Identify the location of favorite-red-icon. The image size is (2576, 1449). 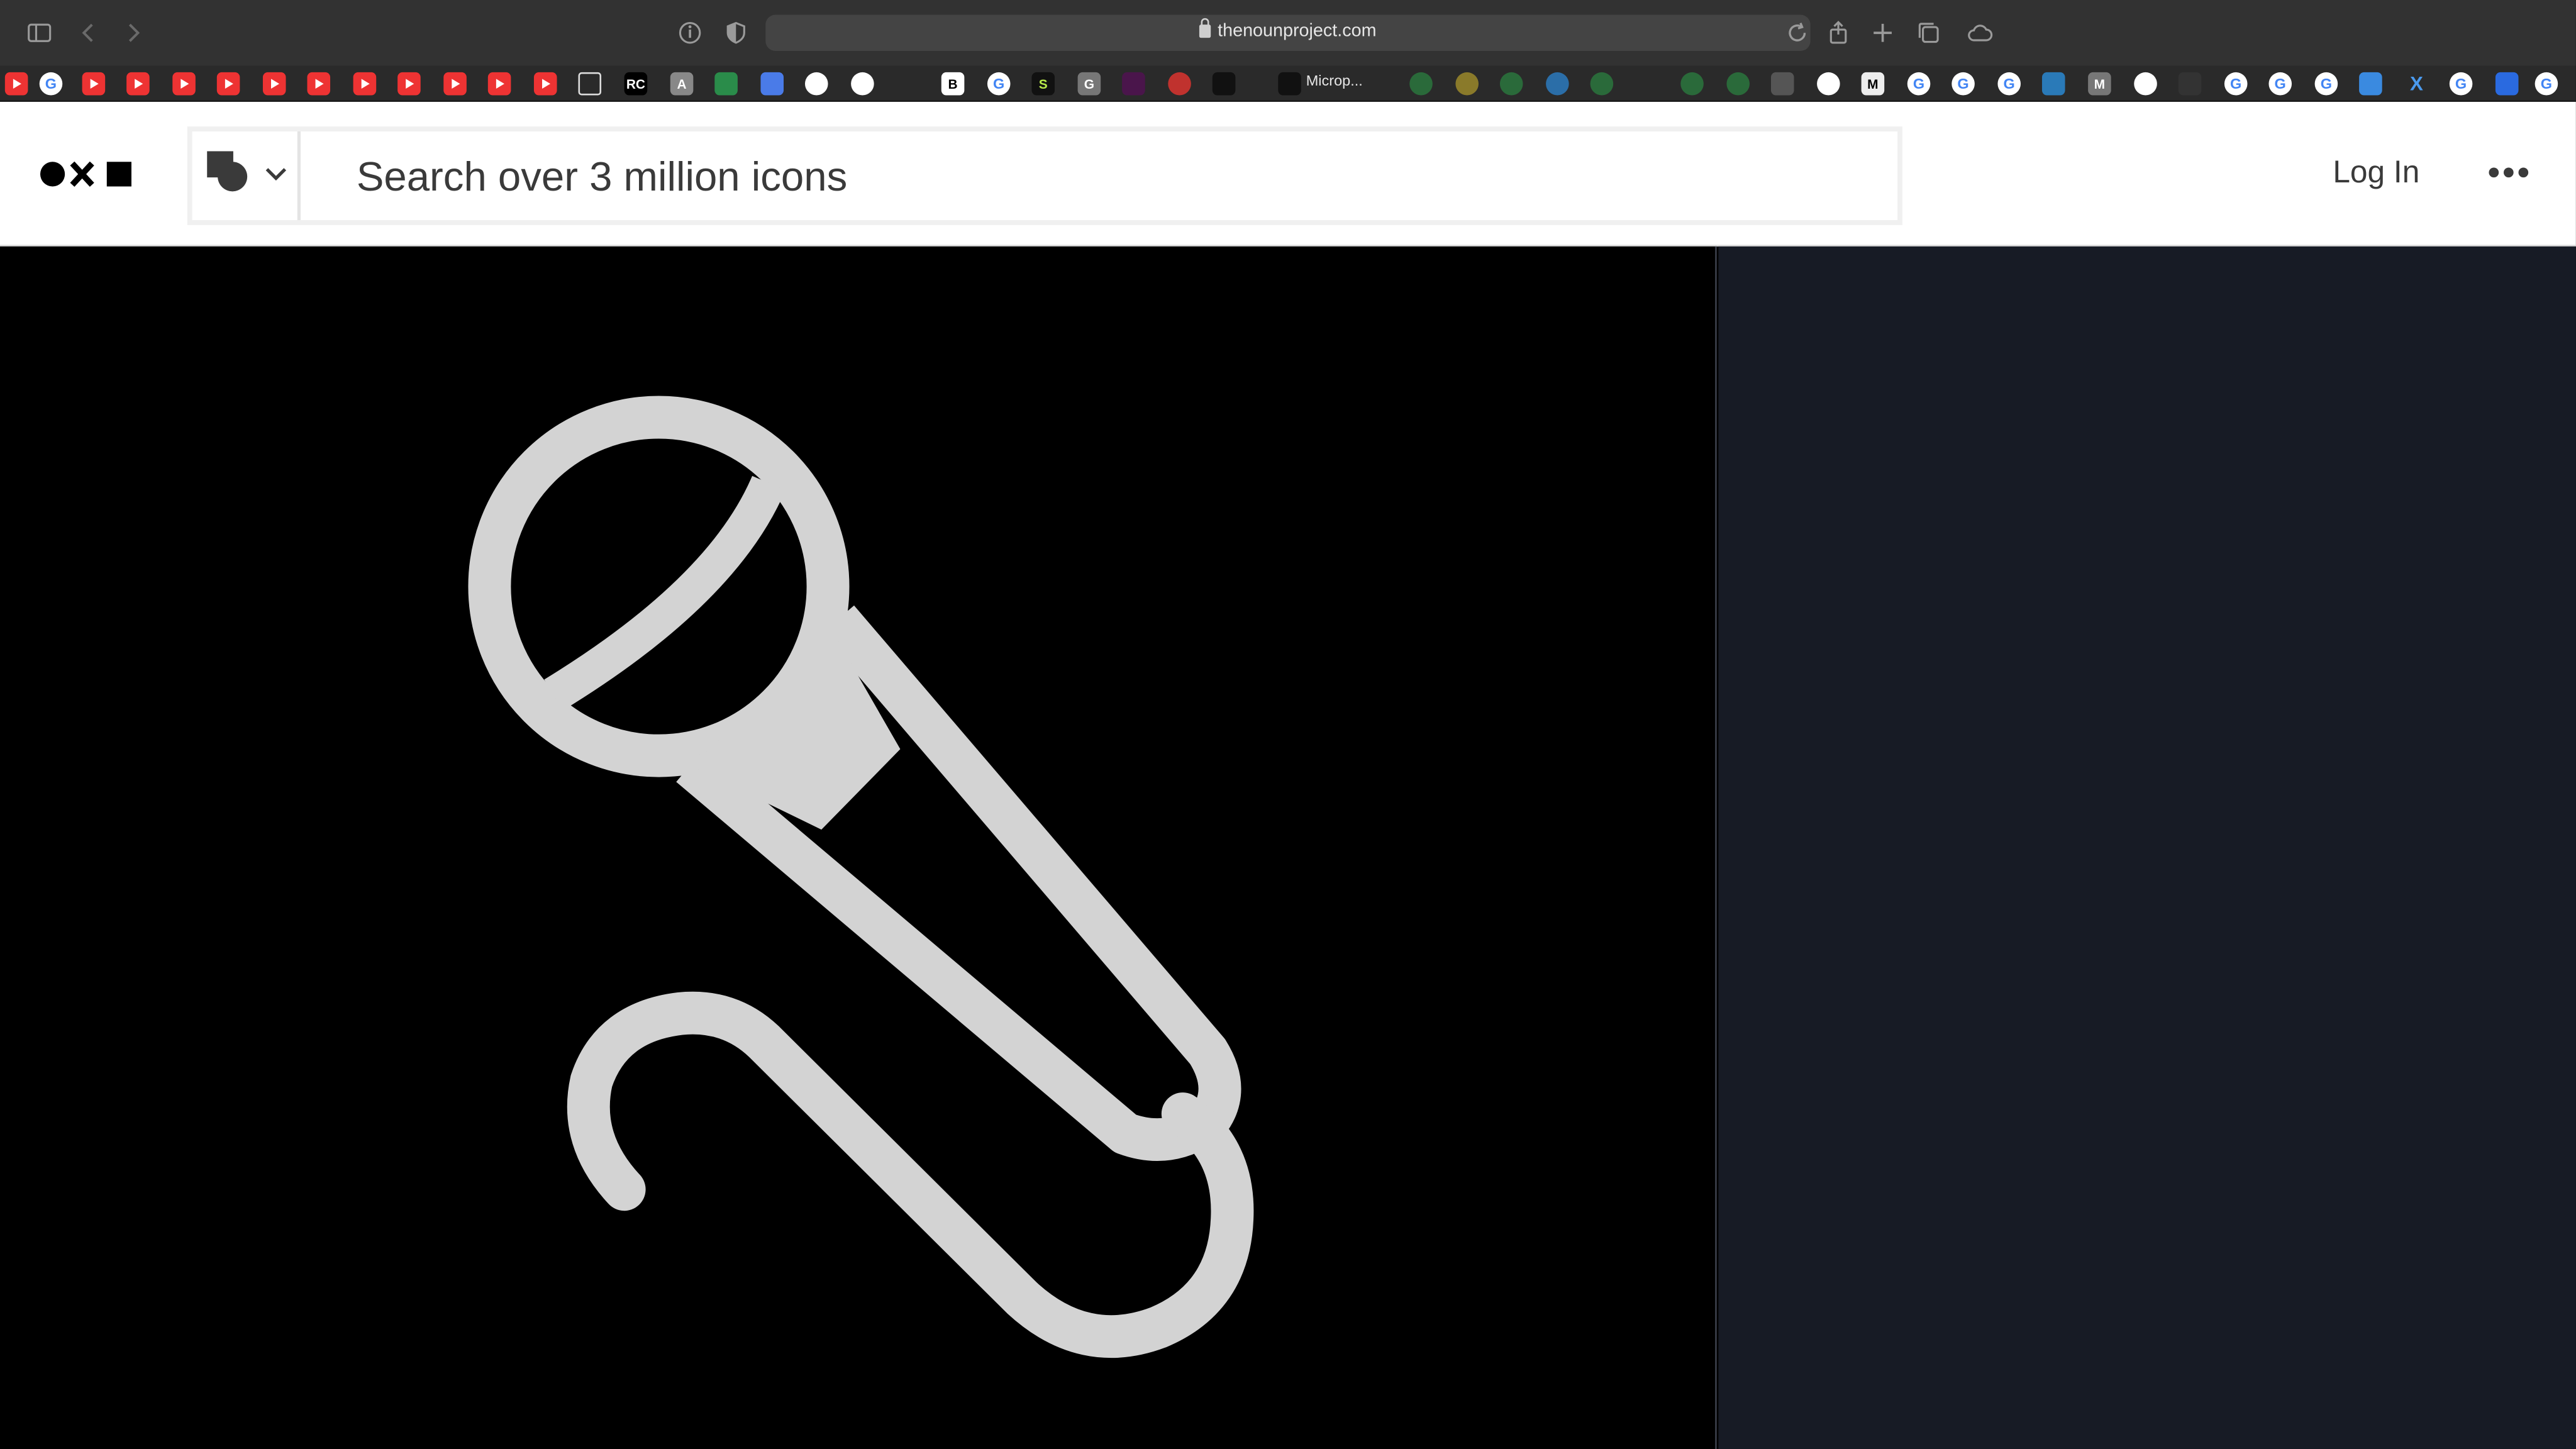
(1179, 84).